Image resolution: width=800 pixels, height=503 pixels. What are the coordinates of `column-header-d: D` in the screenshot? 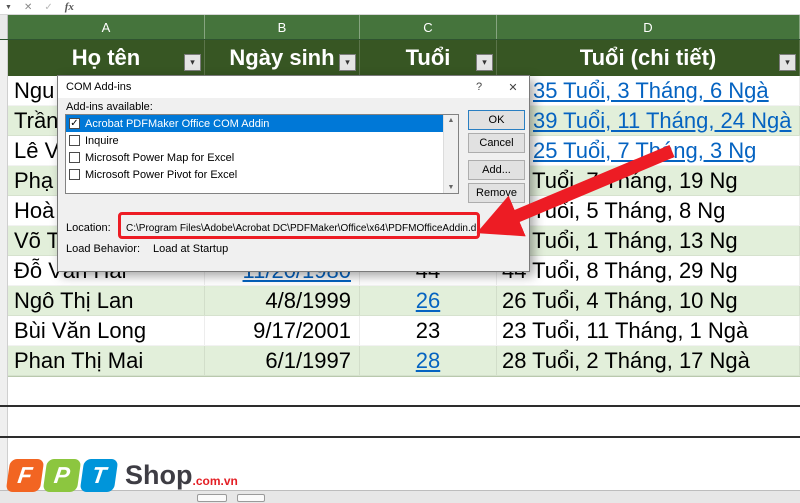 It's located at (648, 27).